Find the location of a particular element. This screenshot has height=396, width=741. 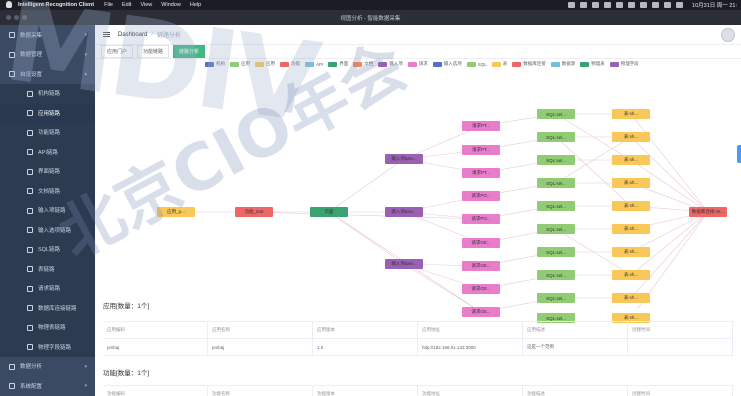

menu-file: File is located at coordinates (108, 5).